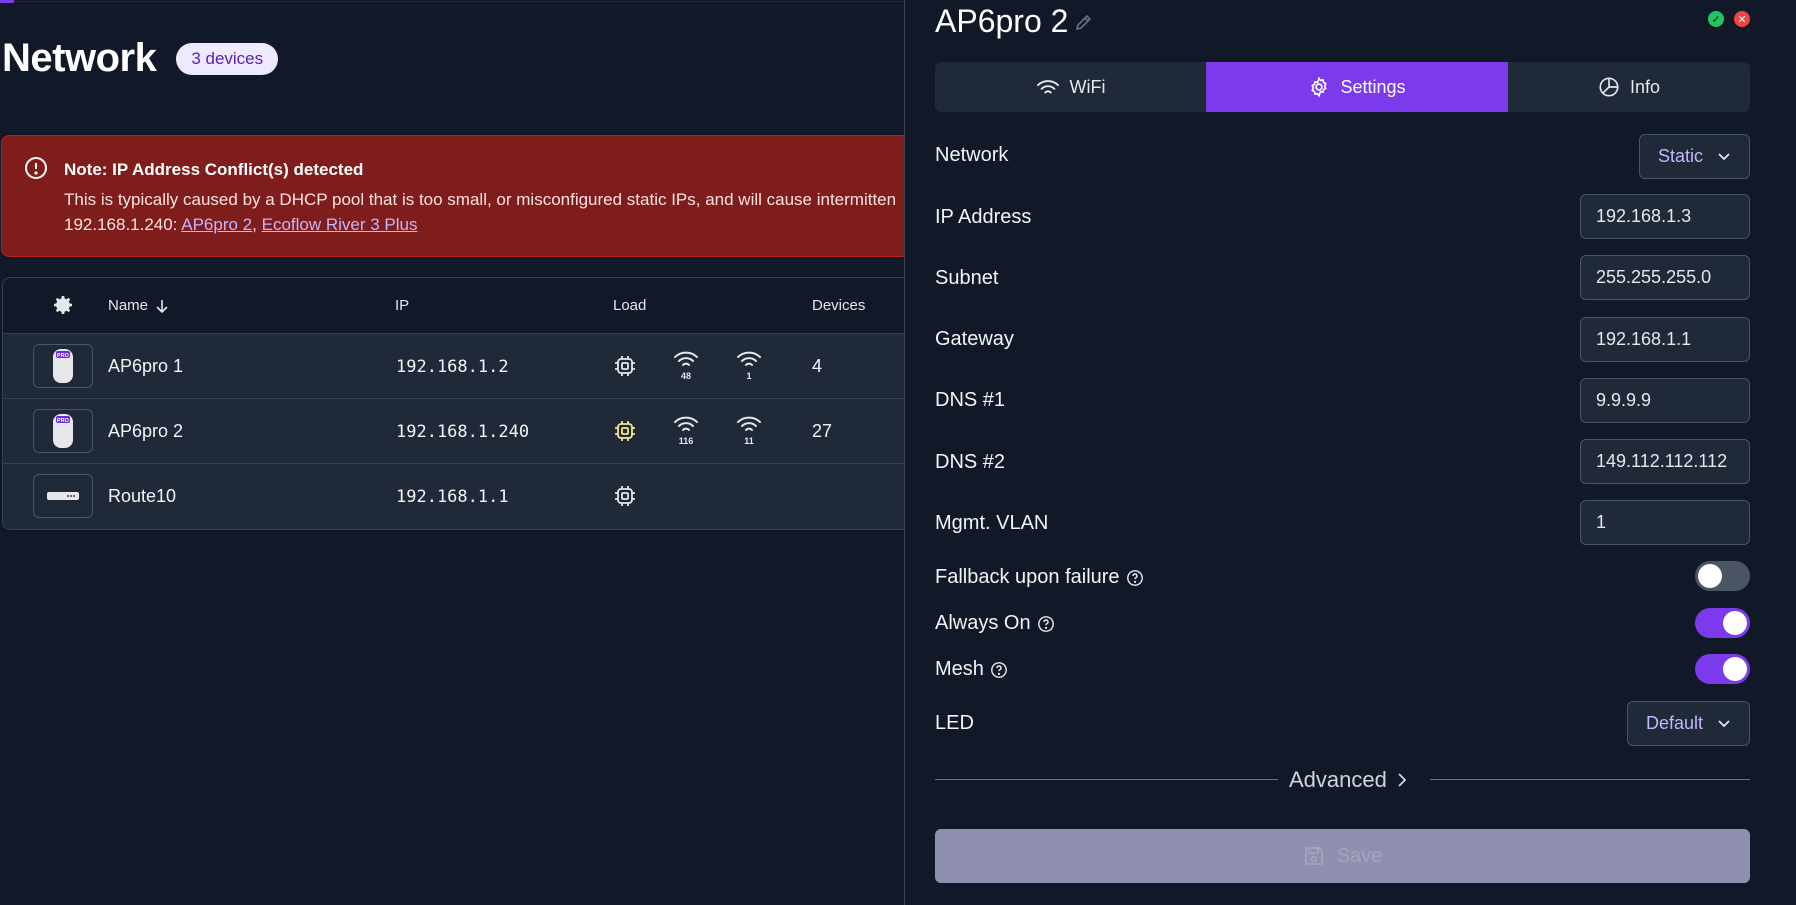 The image size is (1796, 905). What do you see at coordinates (1665, 400) in the screenshot?
I see `dns1-input` at bounding box center [1665, 400].